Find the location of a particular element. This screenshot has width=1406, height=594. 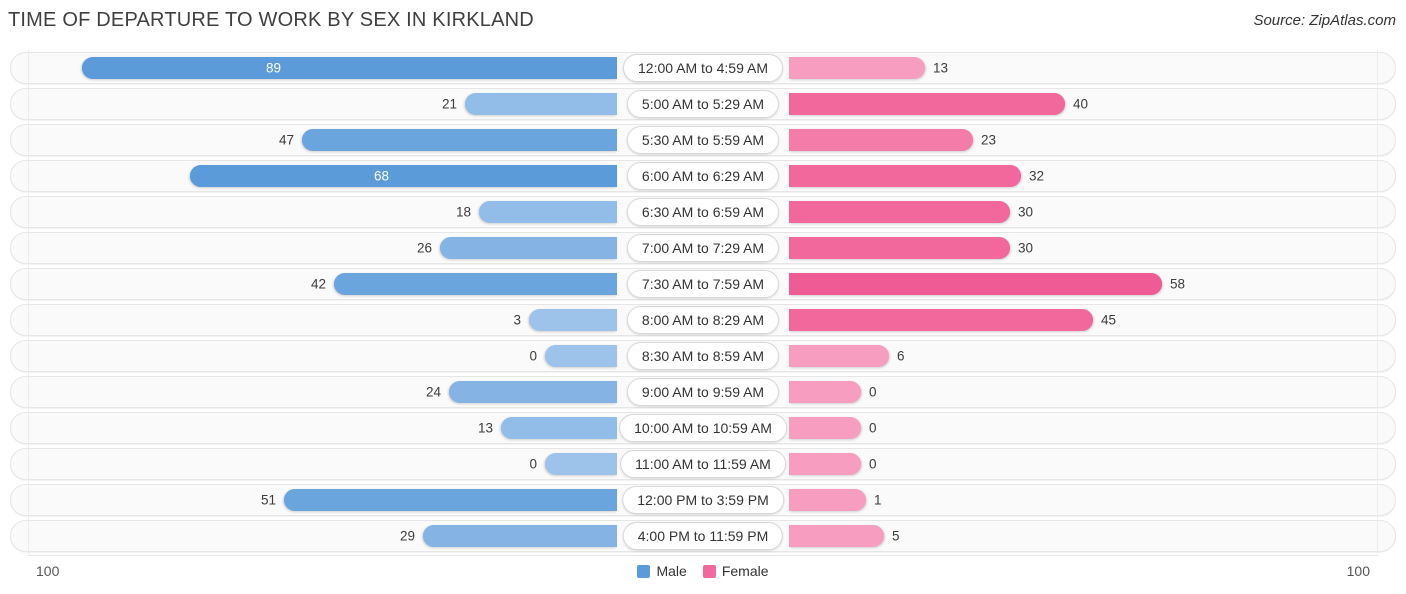

chart-row: 24 0 9:00 AM to 9:59 AM is located at coordinates (703, 392).